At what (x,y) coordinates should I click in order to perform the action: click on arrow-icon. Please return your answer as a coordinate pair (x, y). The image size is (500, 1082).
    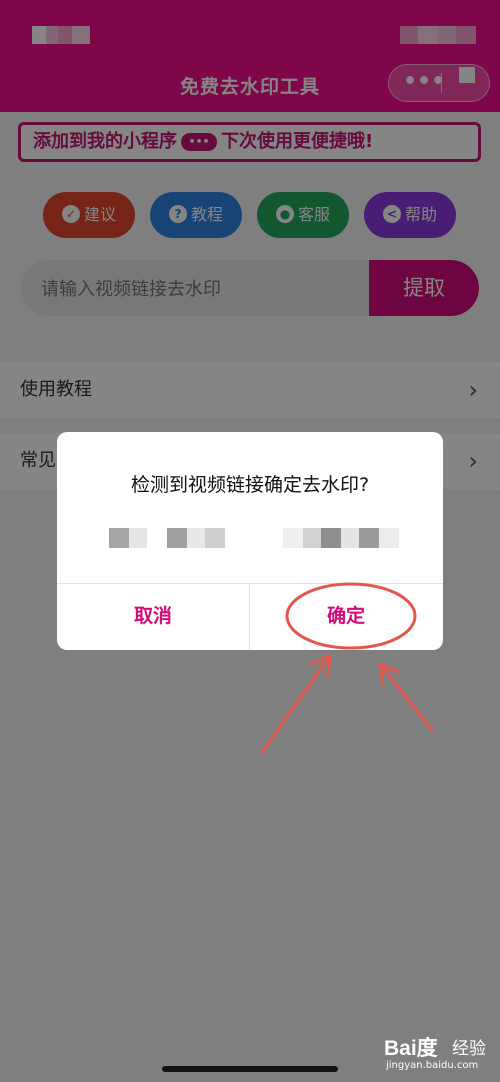
    Looking at the image, I should click on (347, 704).